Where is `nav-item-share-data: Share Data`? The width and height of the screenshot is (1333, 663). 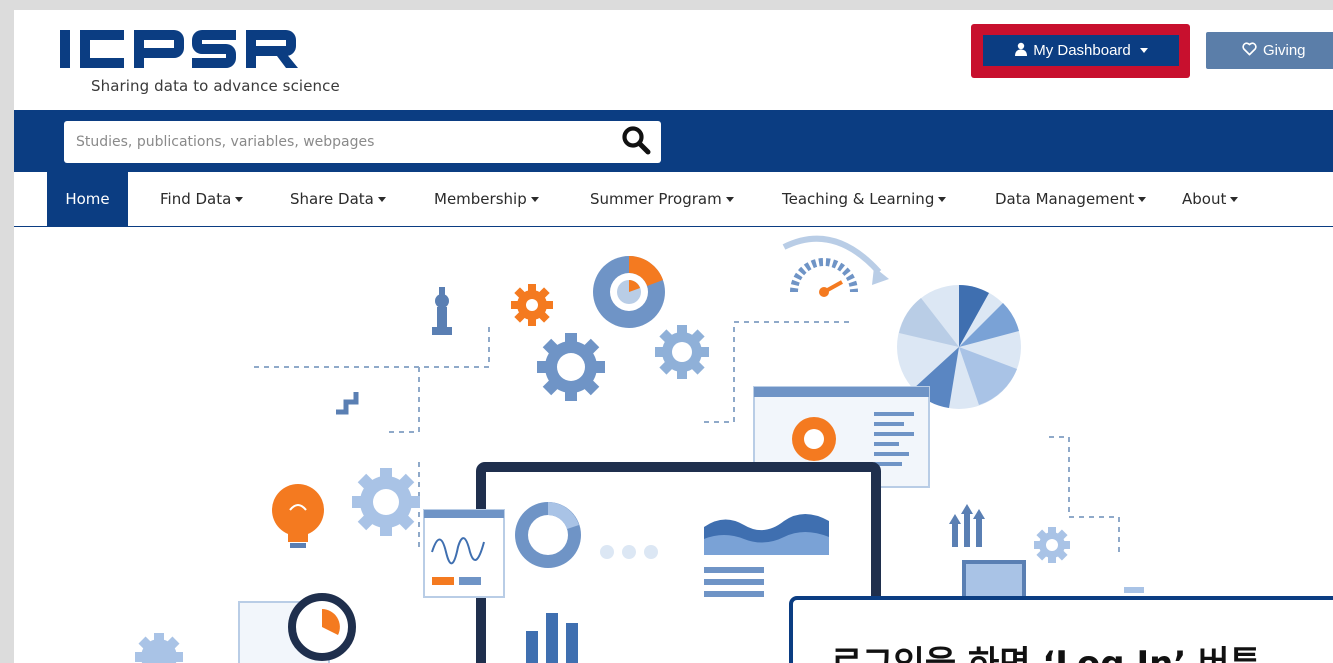
nav-item-share-data: Share Data is located at coordinates (338, 199).